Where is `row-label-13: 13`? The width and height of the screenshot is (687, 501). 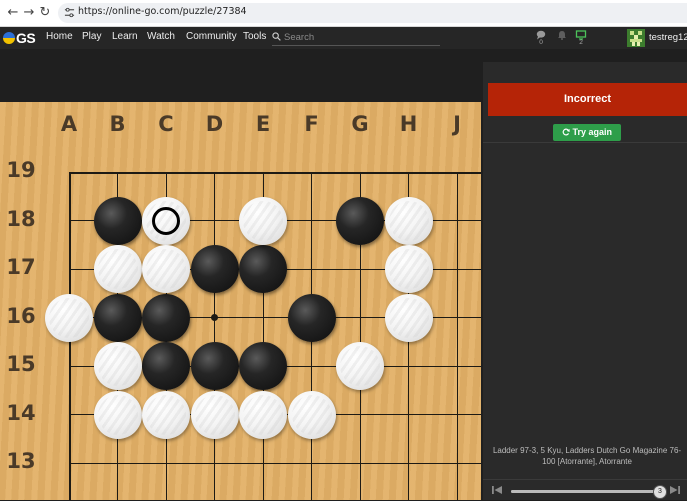 row-label-13: 13 is located at coordinates (21, 461).